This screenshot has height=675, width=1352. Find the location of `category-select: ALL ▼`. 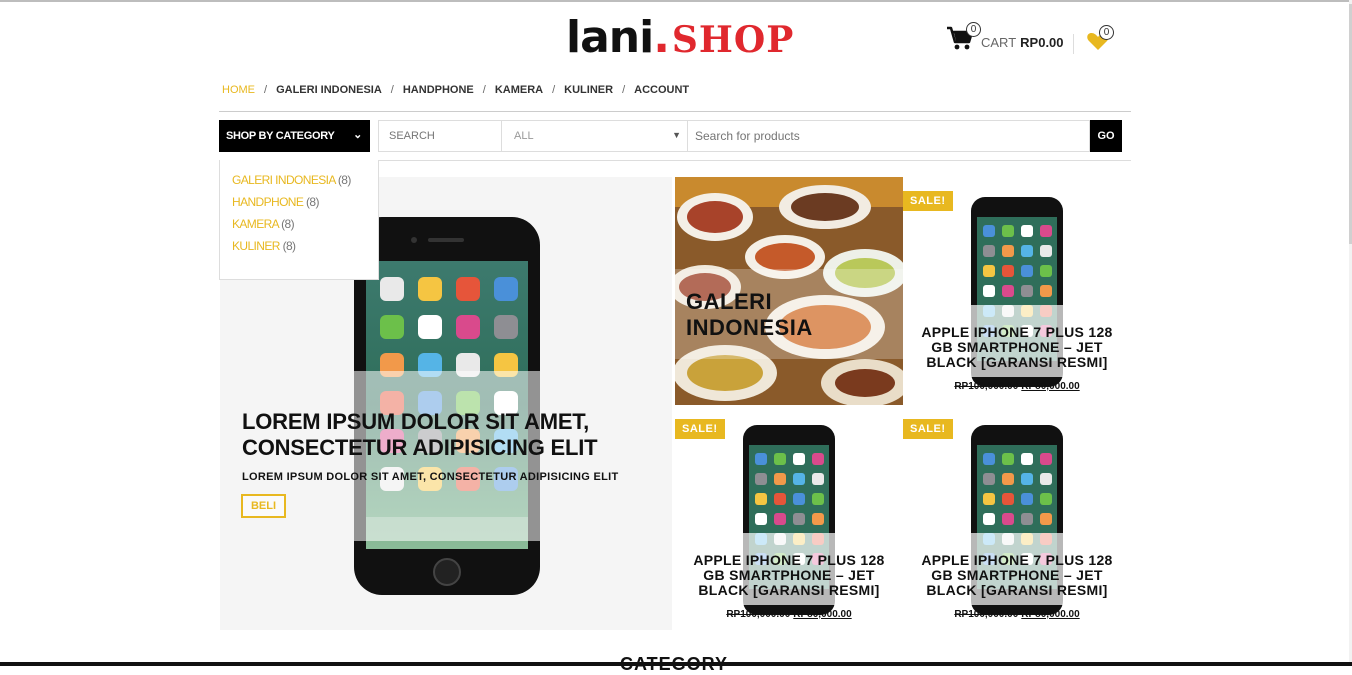

category-select: ALL ▼ is located at coordinates (595, 136).